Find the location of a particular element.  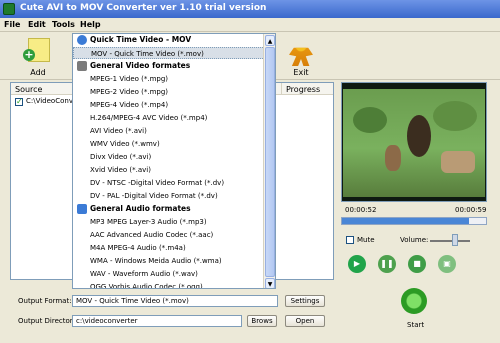

group-video: General Video formates is located at coordinates (169, 66).